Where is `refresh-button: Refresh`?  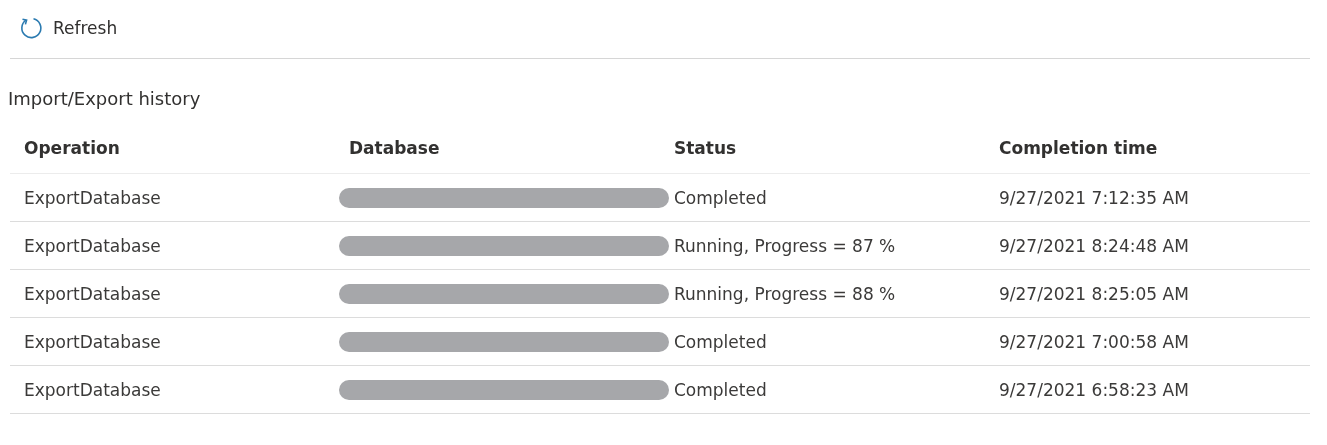 refresh-button: Refresh is located at coordinates (68, 28).